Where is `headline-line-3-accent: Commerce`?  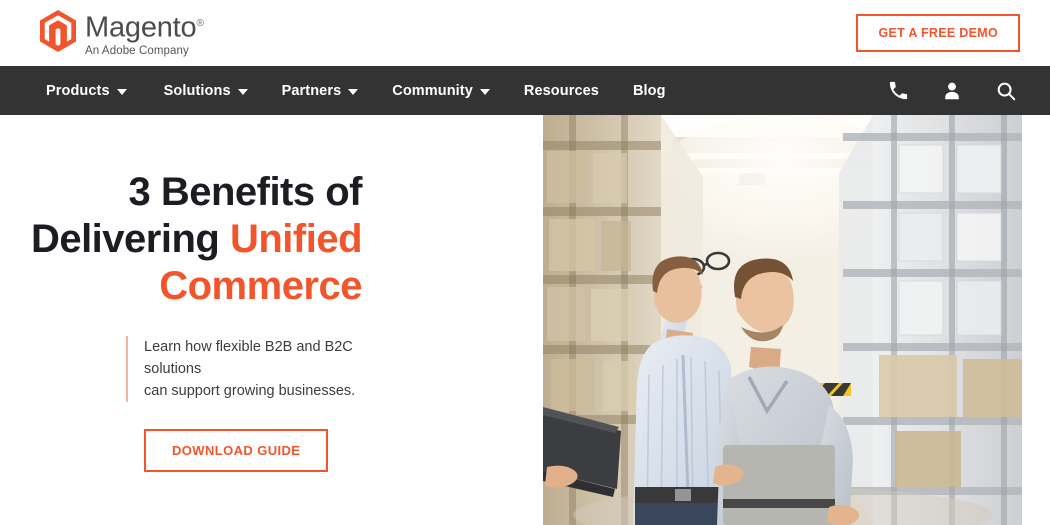
headline-line-3-accent: Commerce is located at coordinates (260, 285).